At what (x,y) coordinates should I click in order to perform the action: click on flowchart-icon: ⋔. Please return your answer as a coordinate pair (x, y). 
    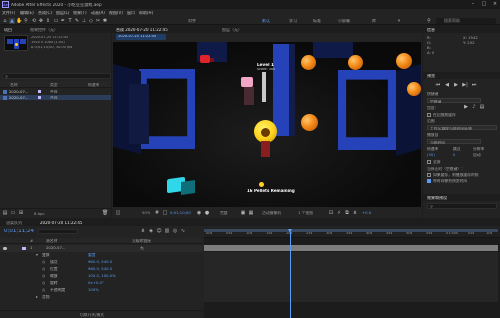
    Looking at the image, I should click on (355, 213).